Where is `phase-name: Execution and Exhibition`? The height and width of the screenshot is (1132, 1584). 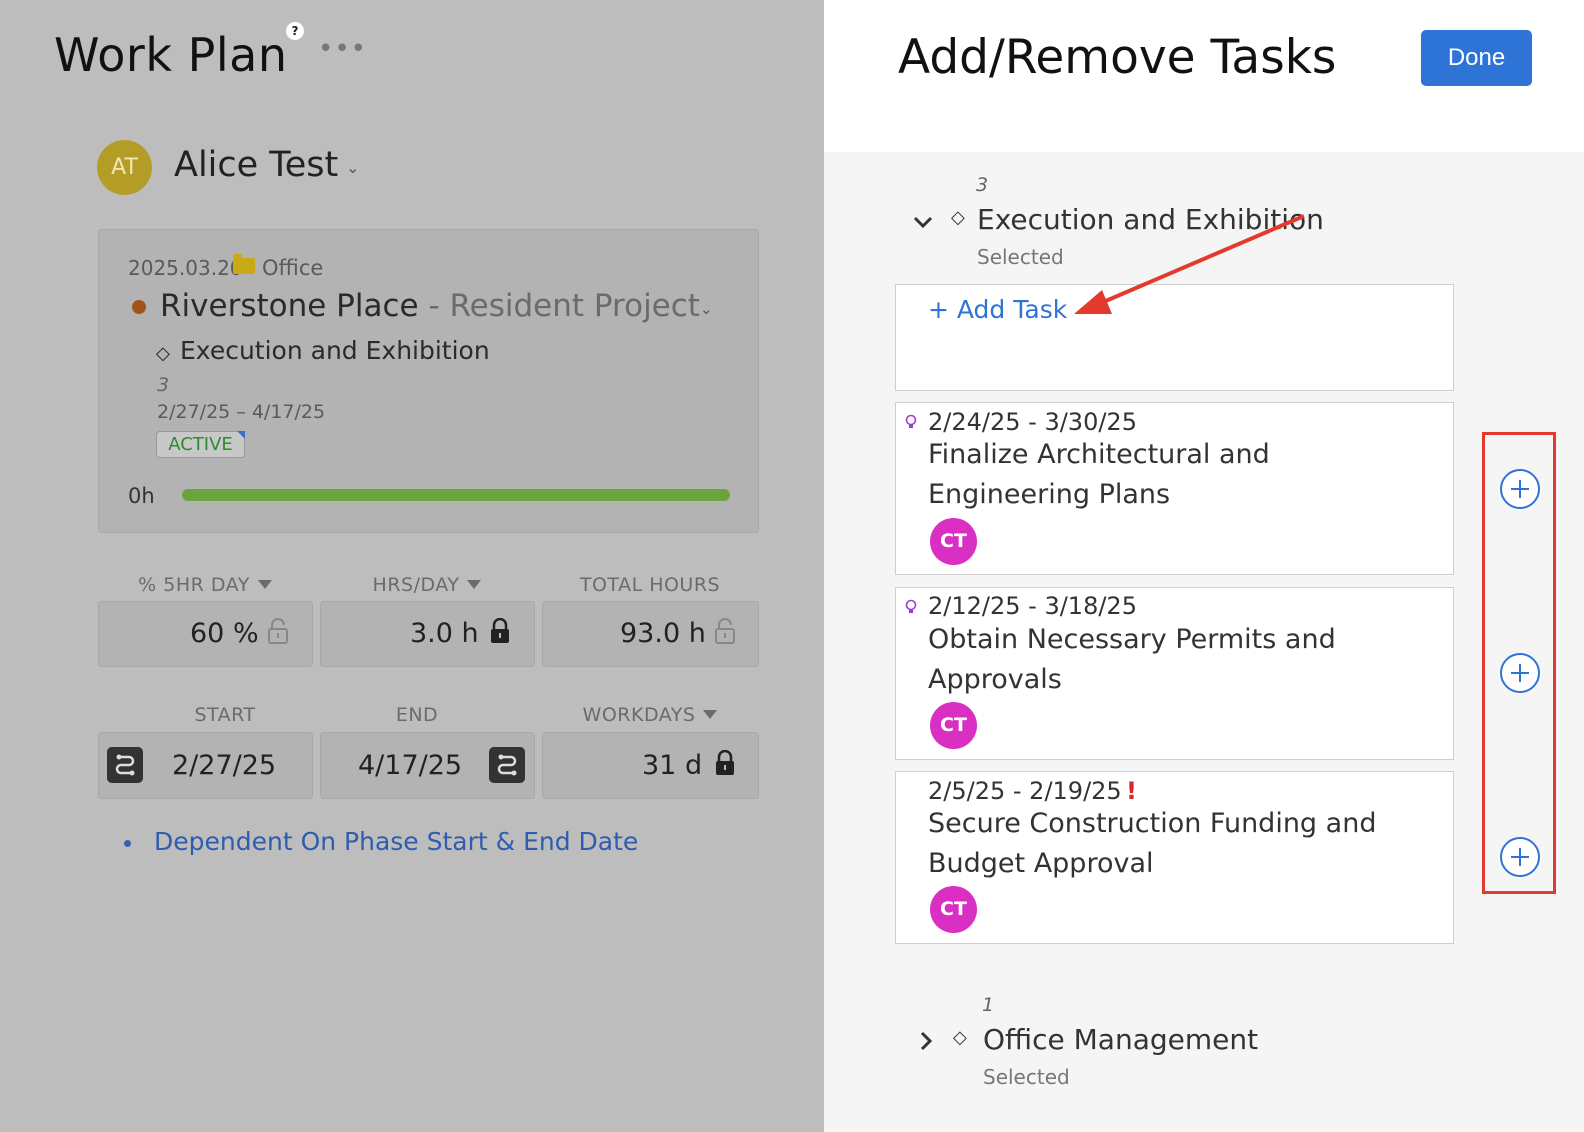 phase-name: Execution and Exhibition is located at coordinates (335, 350).